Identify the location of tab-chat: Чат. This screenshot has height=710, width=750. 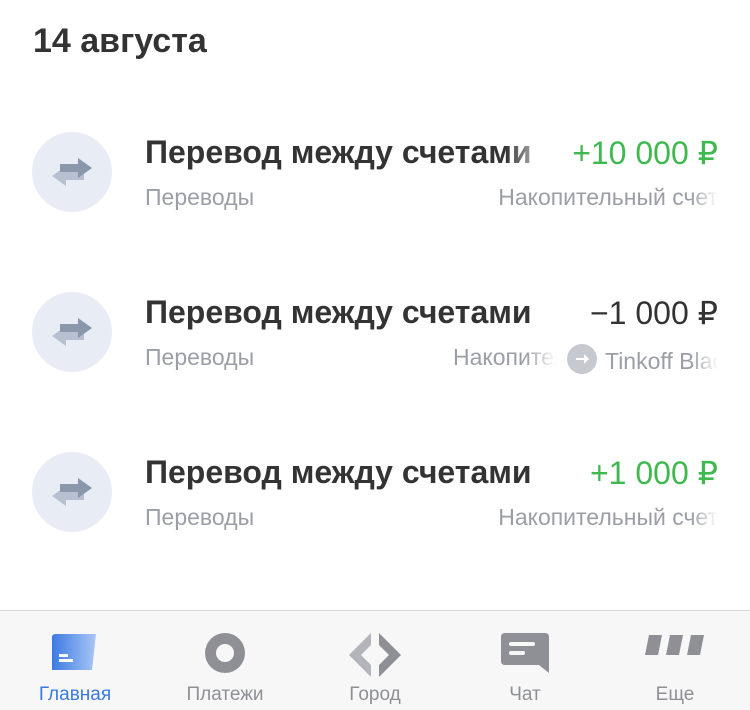
(525, 660).